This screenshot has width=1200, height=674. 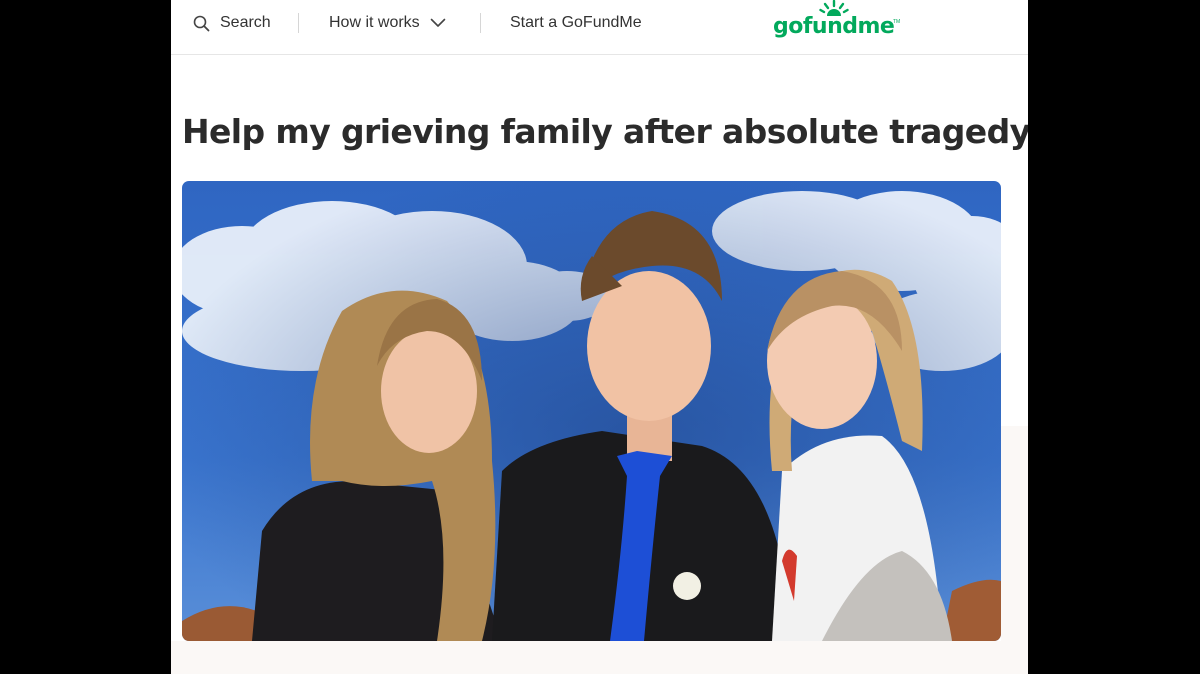 What do you see at coordinates (437, 22) in the screenshot?
I see `chevron-down-icon` at bounding box center [437, 22].